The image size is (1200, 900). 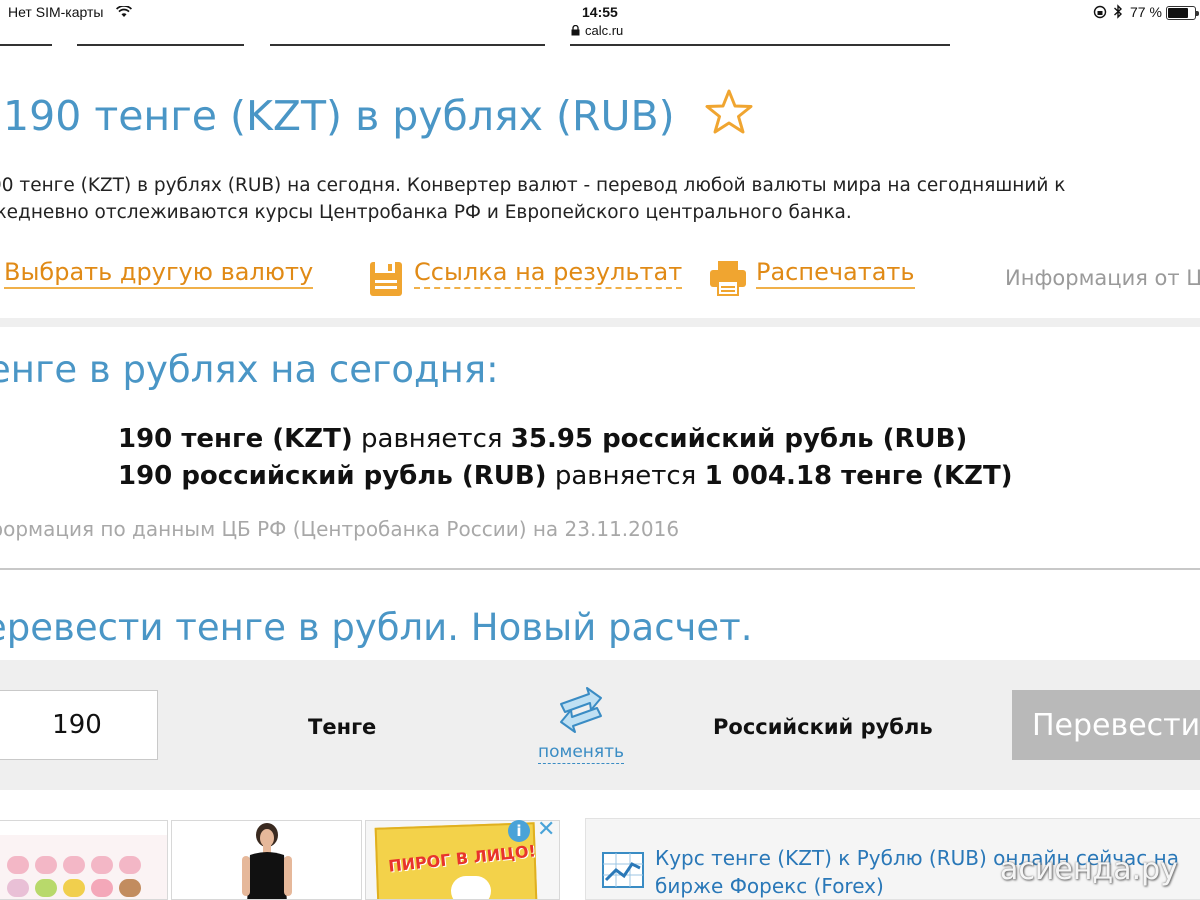 What do you see at coordinates (1106, 725) in the screenshot?
I see `convert-button: Перевести` at bounding box center [1106, 725].